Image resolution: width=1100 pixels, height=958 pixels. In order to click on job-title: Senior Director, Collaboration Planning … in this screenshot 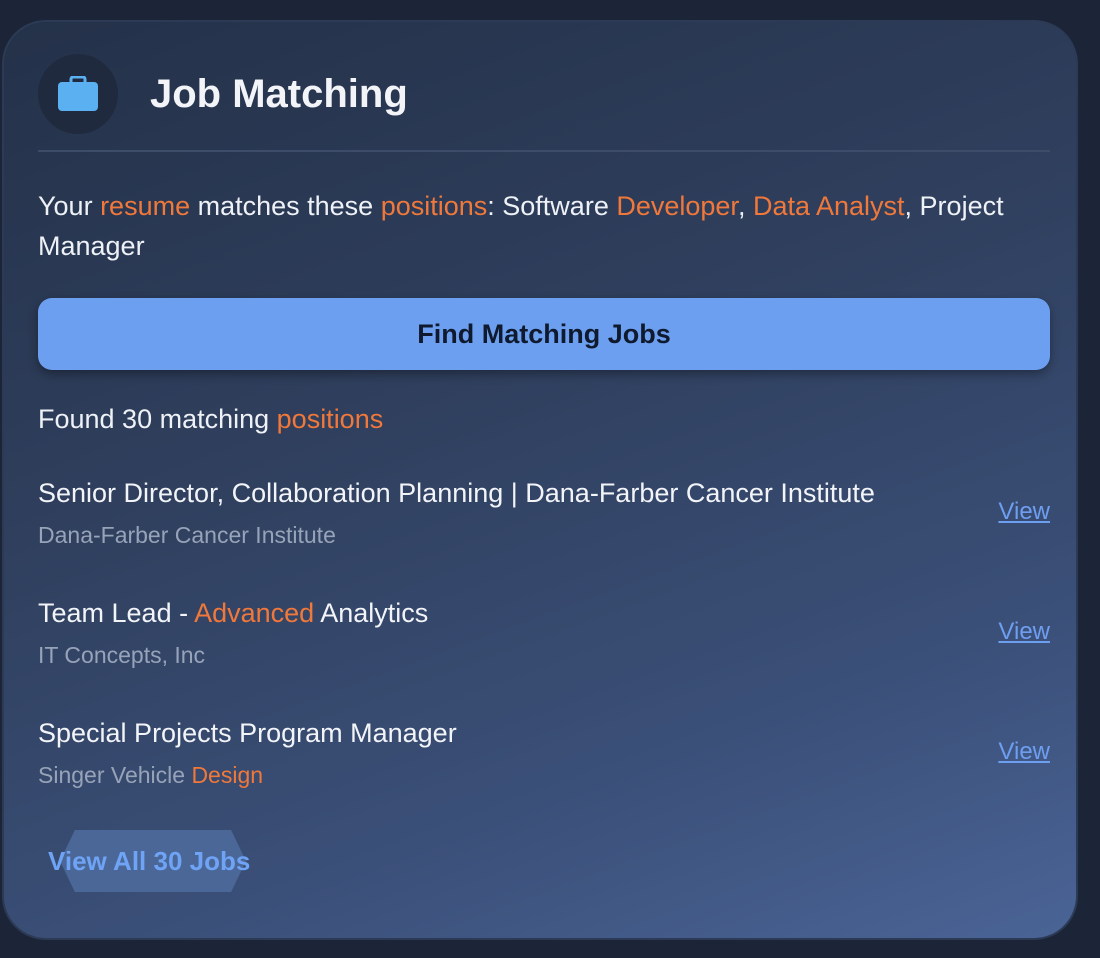, I will do `click(456, 493)`.